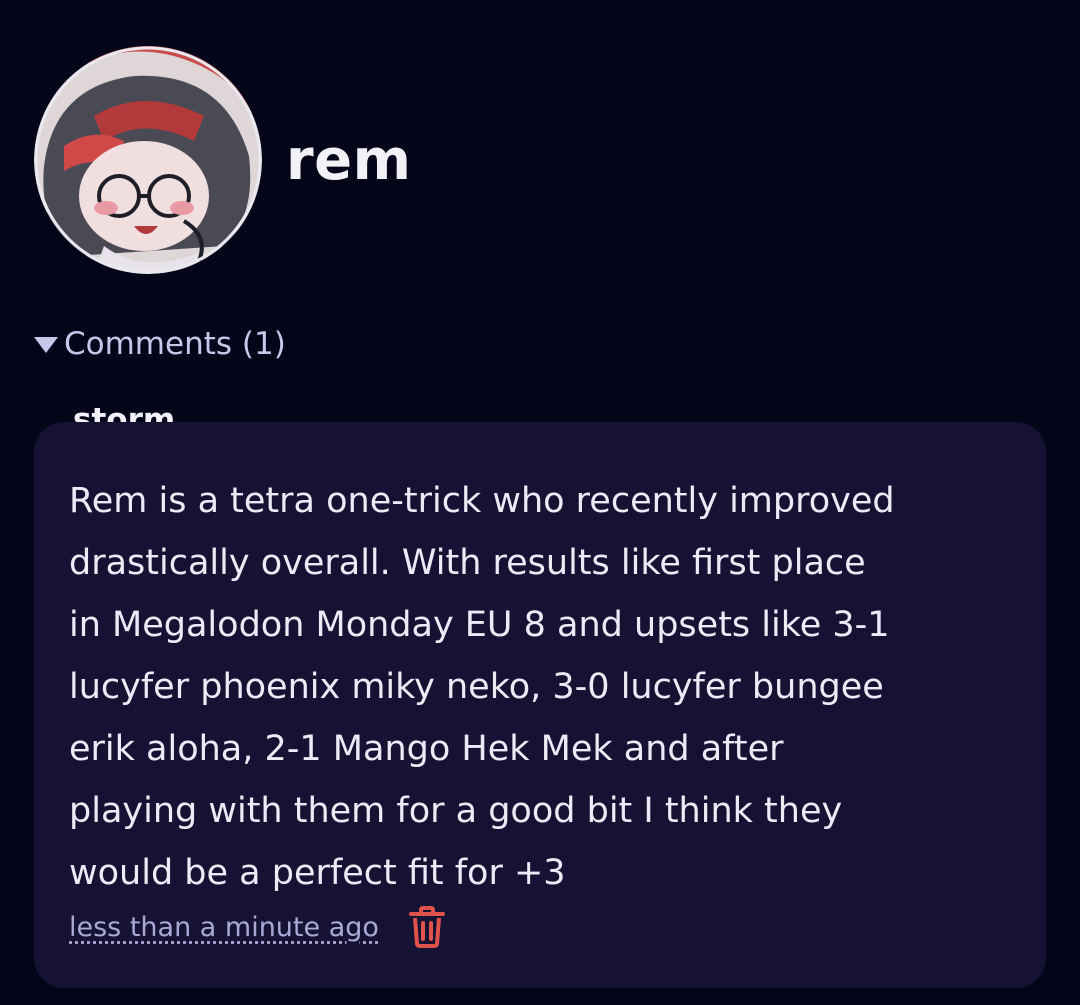 The width and height of the screenshot is (1080, 1005). Describe the element at coordinates (426, 749) in the screenshot. I see `comment-line: erik aloha, 2-1 Mango Hek Mek and after` at that location.